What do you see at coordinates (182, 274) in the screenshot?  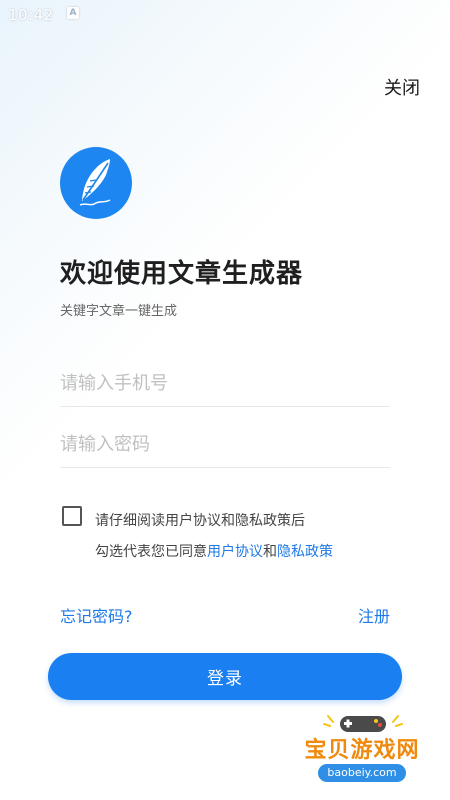 I see `page-title: 欢迎使用文章生成器` at bounding box center [182, 274].